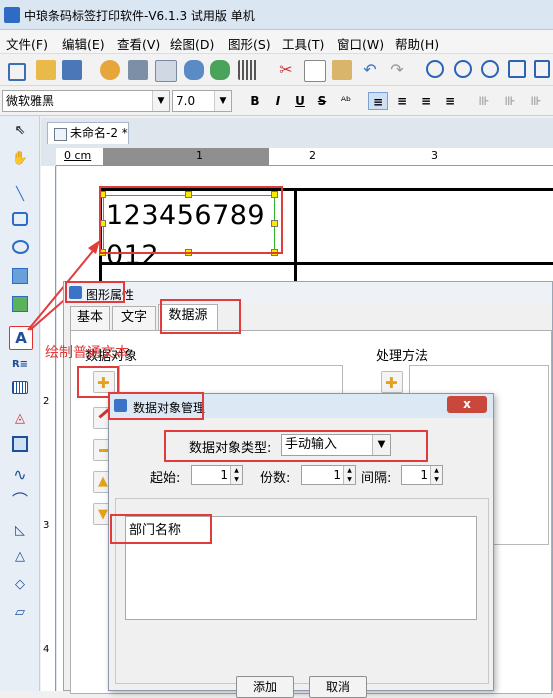 This screenshot has height=698, width=553. I want to click on line-tool-icon: ╲, so click(20, 195).